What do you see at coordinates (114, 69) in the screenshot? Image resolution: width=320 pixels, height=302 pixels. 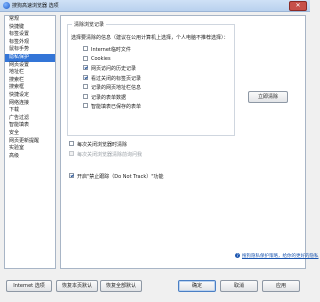 I see `clear-option-label: 网页访问的历史记录` at bounding box center [114, 69].